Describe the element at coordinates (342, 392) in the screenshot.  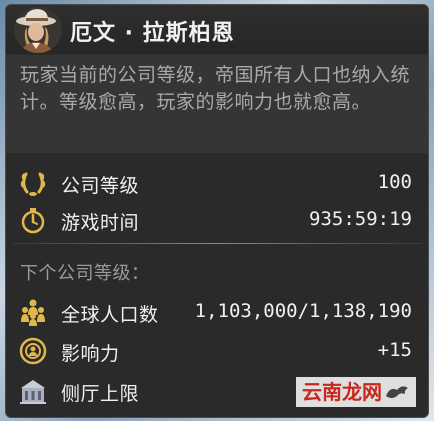
I see `watermark-text: 云南龙网` at that location.